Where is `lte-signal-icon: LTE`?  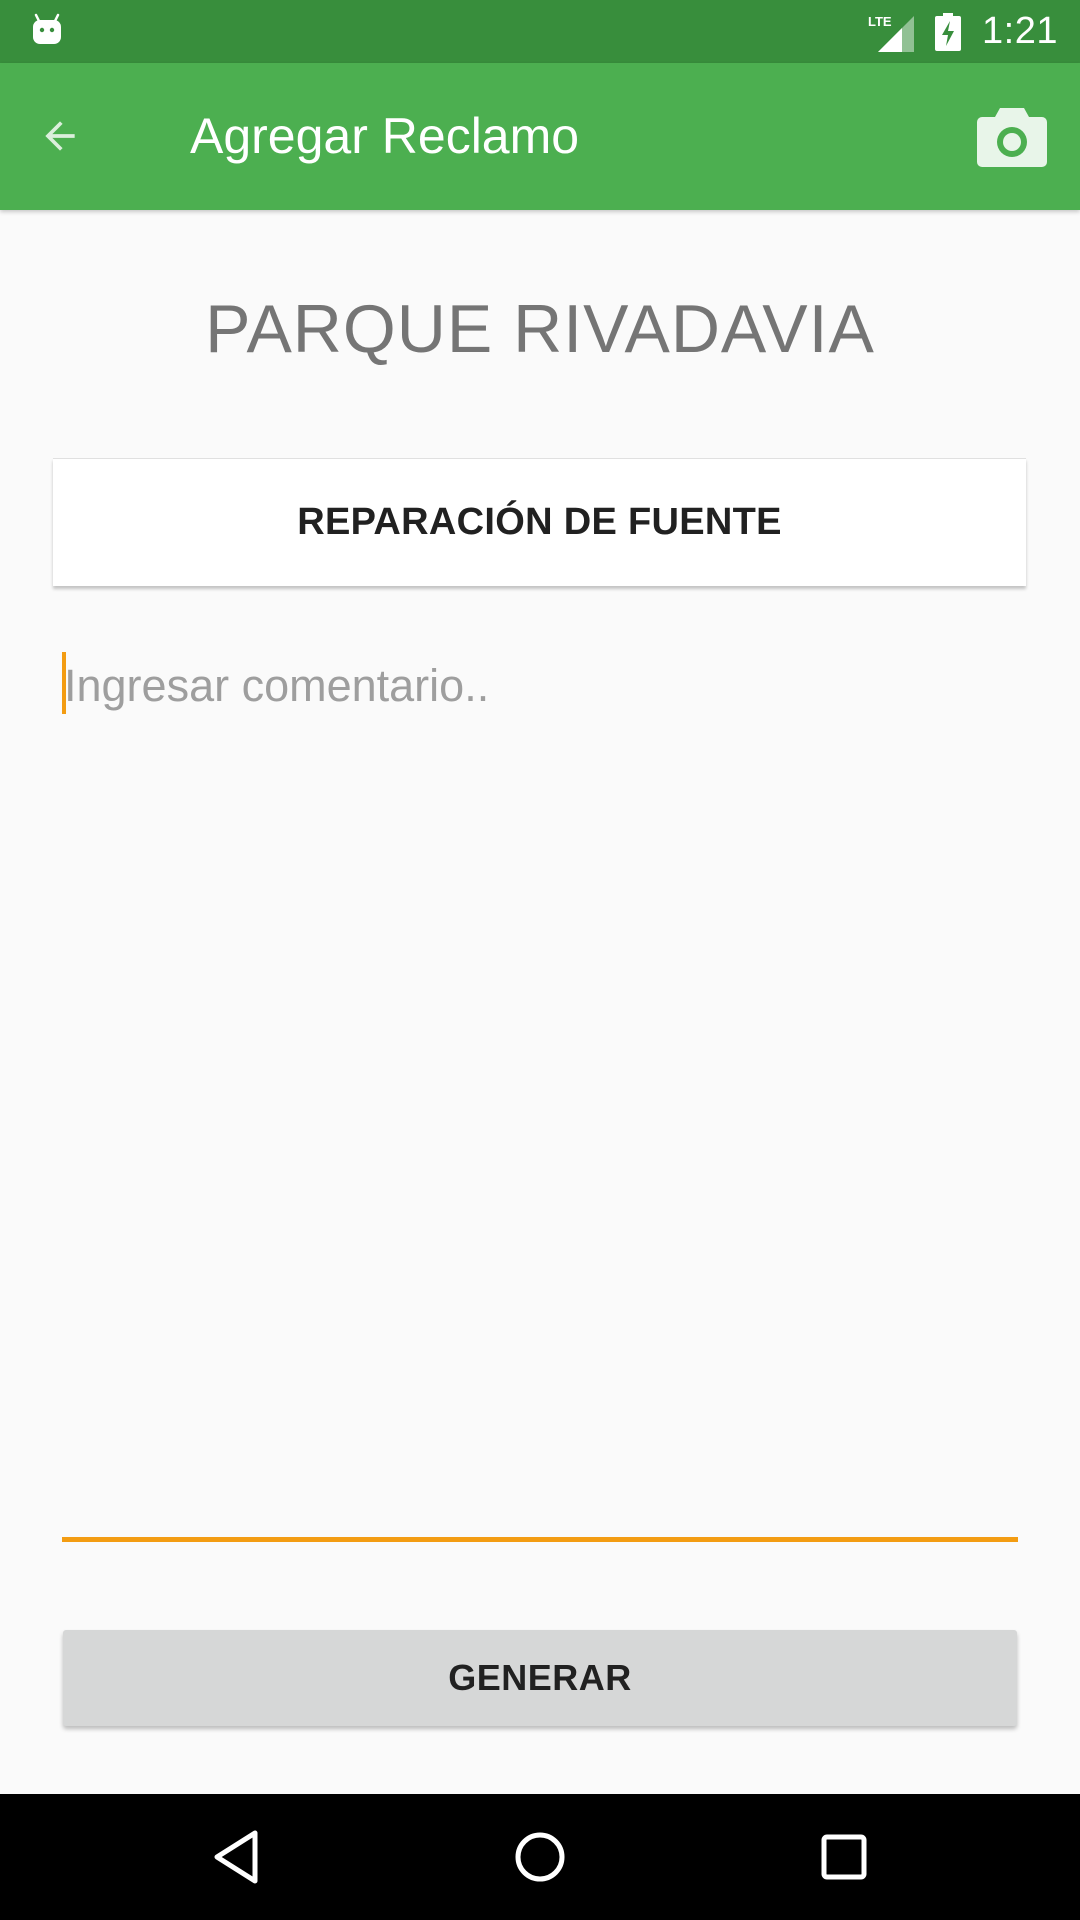
lte-signal-icon: LTE is located at coordinates (891, 33).